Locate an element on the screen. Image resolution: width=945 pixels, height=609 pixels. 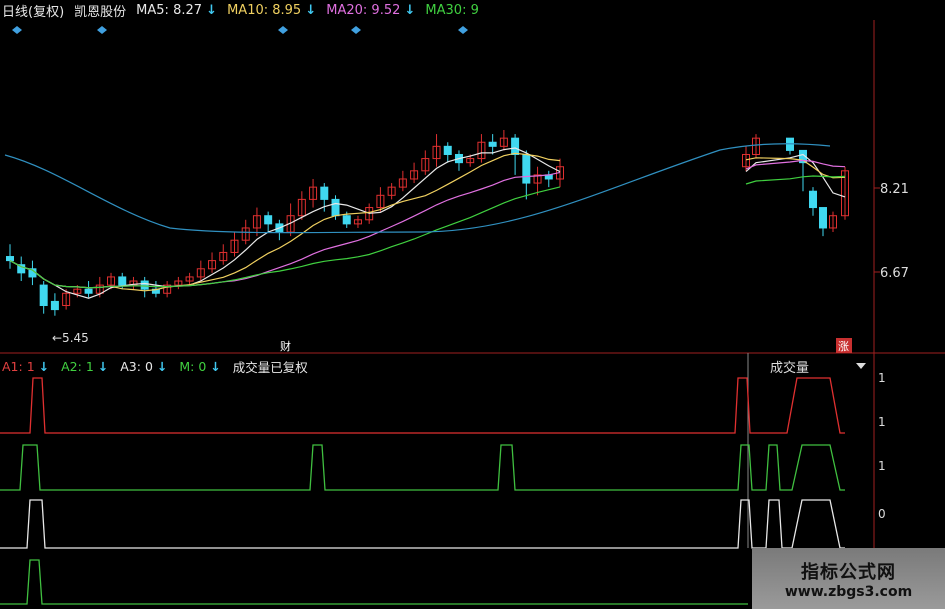
a3-readout: A3: 0 ↓ is located at coordinates (144, 366).